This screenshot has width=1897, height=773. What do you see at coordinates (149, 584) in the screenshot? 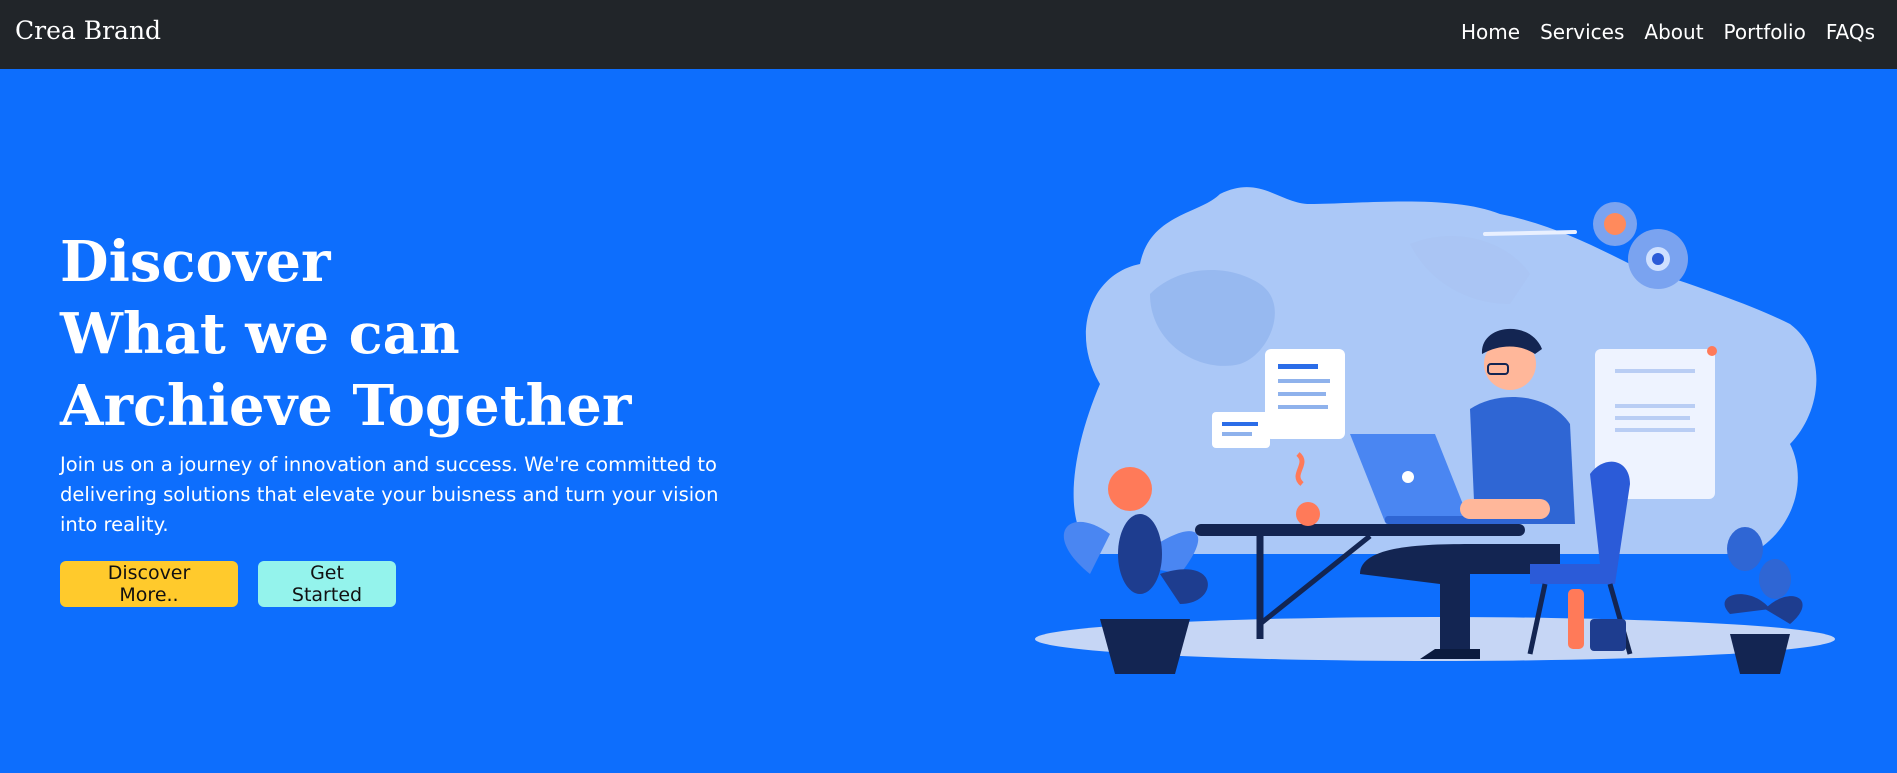
I see `discover-more-button: Discover More..` at bounding box center [149, 584].